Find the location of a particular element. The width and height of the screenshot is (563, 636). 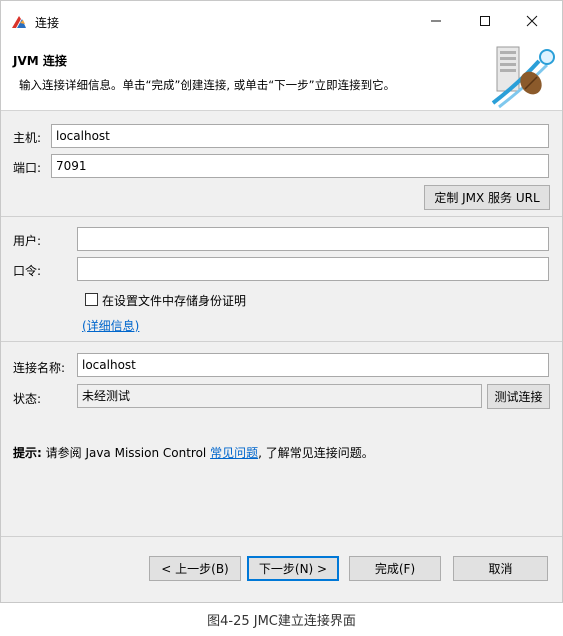

page-description: 输入连接详细信息。单击“完成”创建连接, 或单击“下一步”立即连接到它。 is located at coordinates (207, 85).